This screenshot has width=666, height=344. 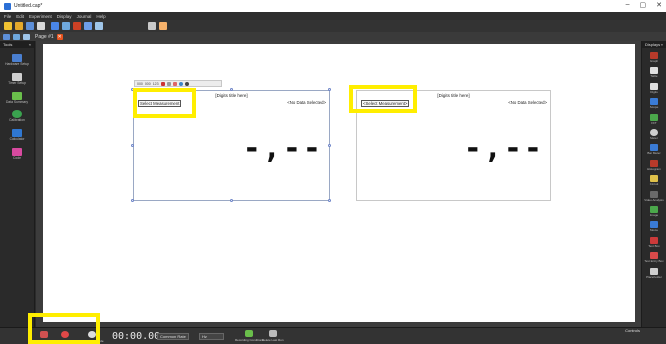 What do you see at coordinates (643, 5) in the screenshot?
I see `maximize-button: ▢` at bounding box center [643, 5].